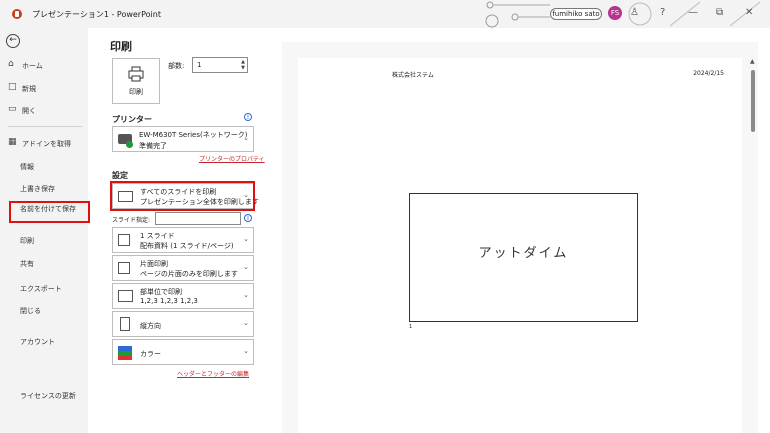 This screenshot has width=770, height=433. I want to click on sidebar-item-home: ⌂ ホーム, so click(44, 65).